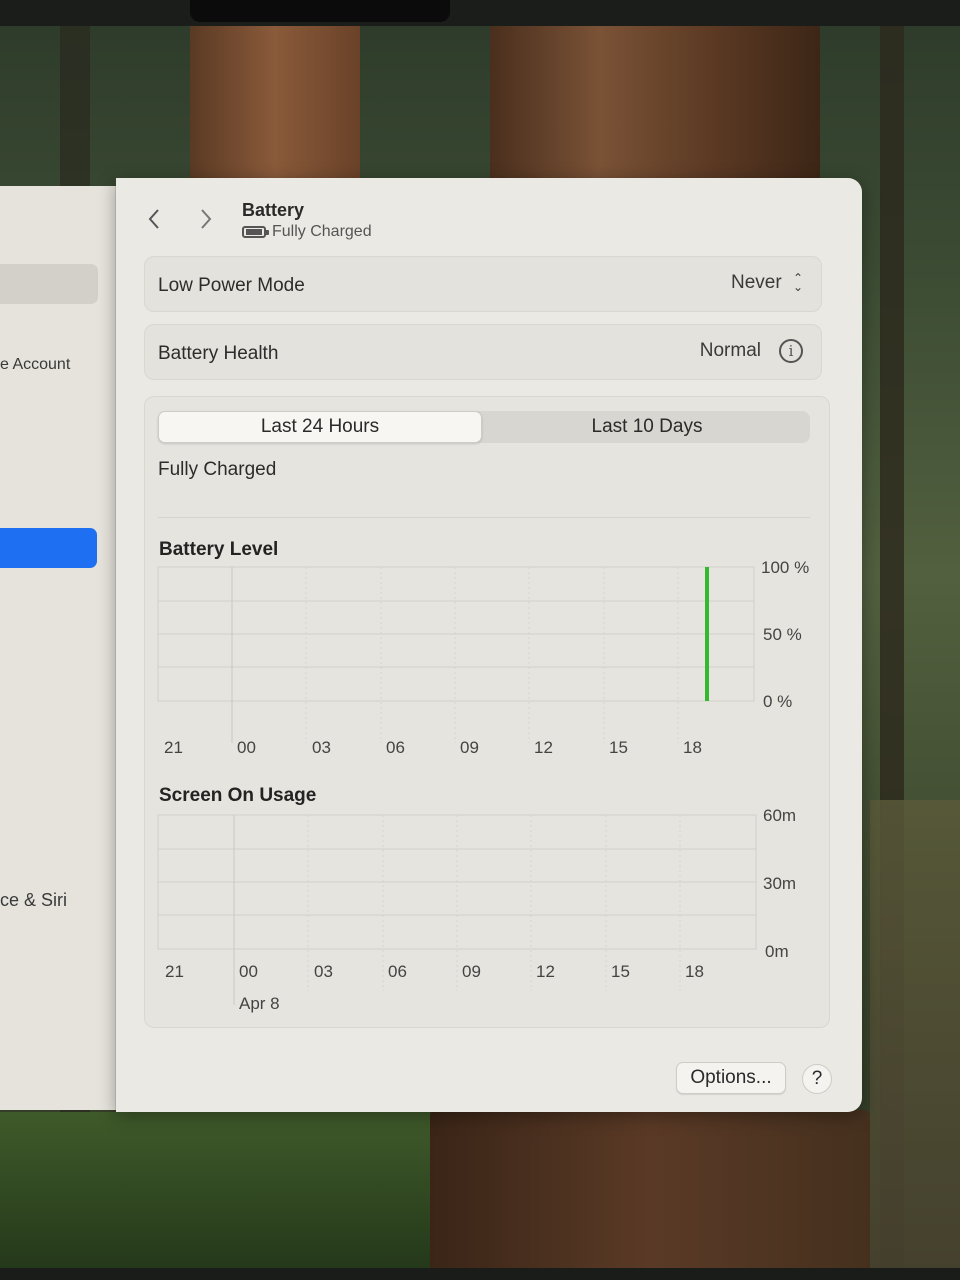  I want to click on divider, so click(484, 517).